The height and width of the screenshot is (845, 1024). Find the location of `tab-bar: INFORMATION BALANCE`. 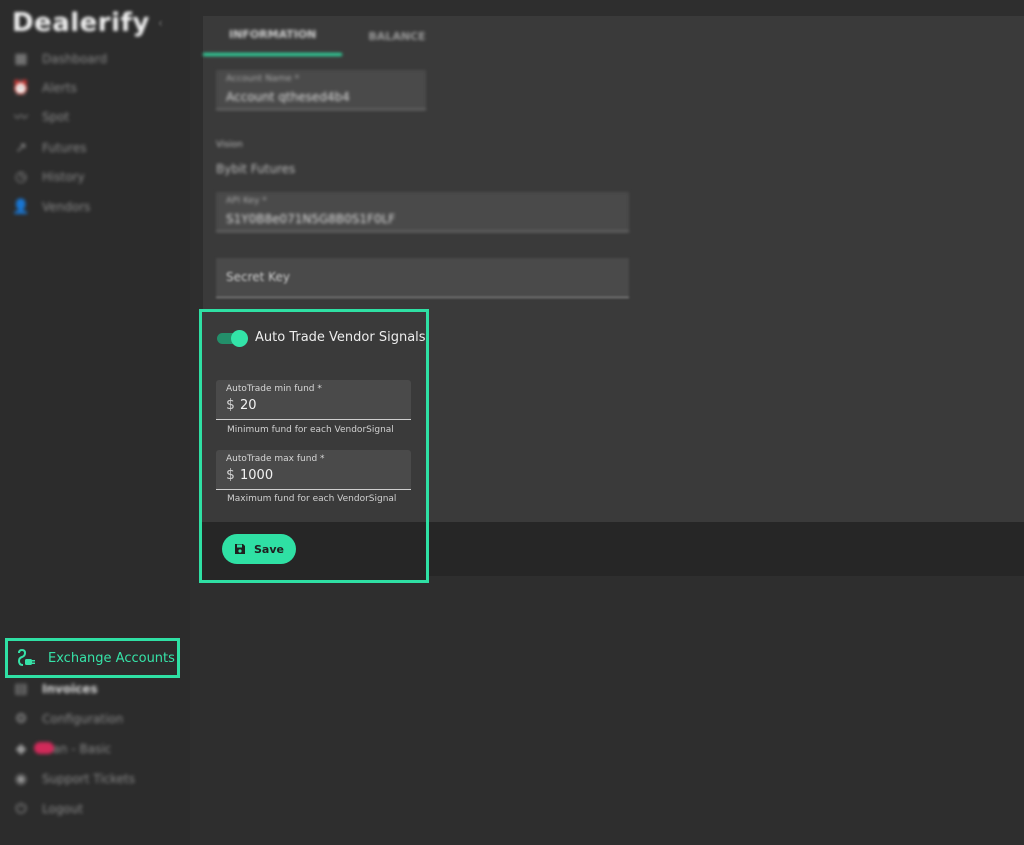

tab-bar: INFORMATION BALANCE is located at coordinates (613, 36).